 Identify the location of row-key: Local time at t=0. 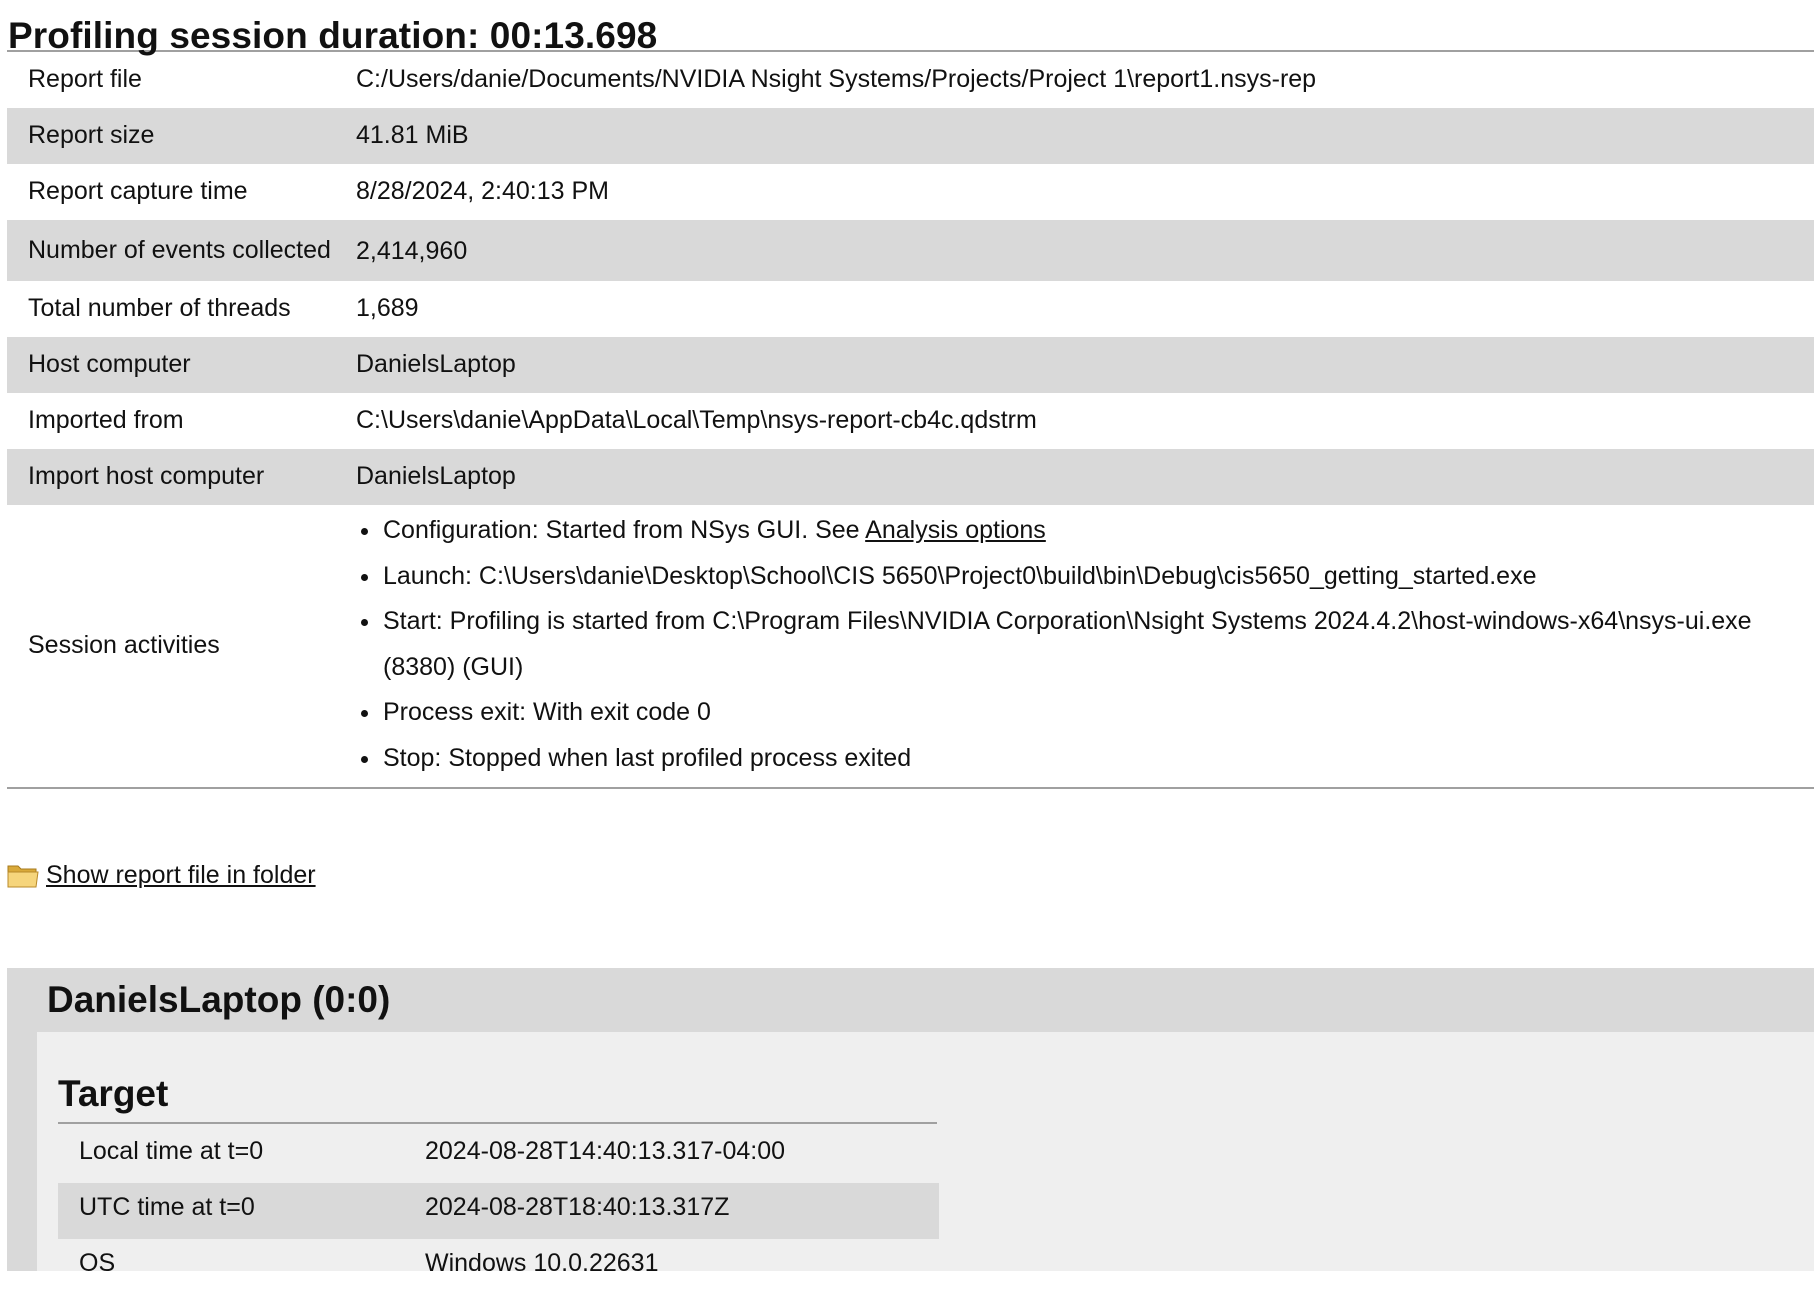
(171, 1151).